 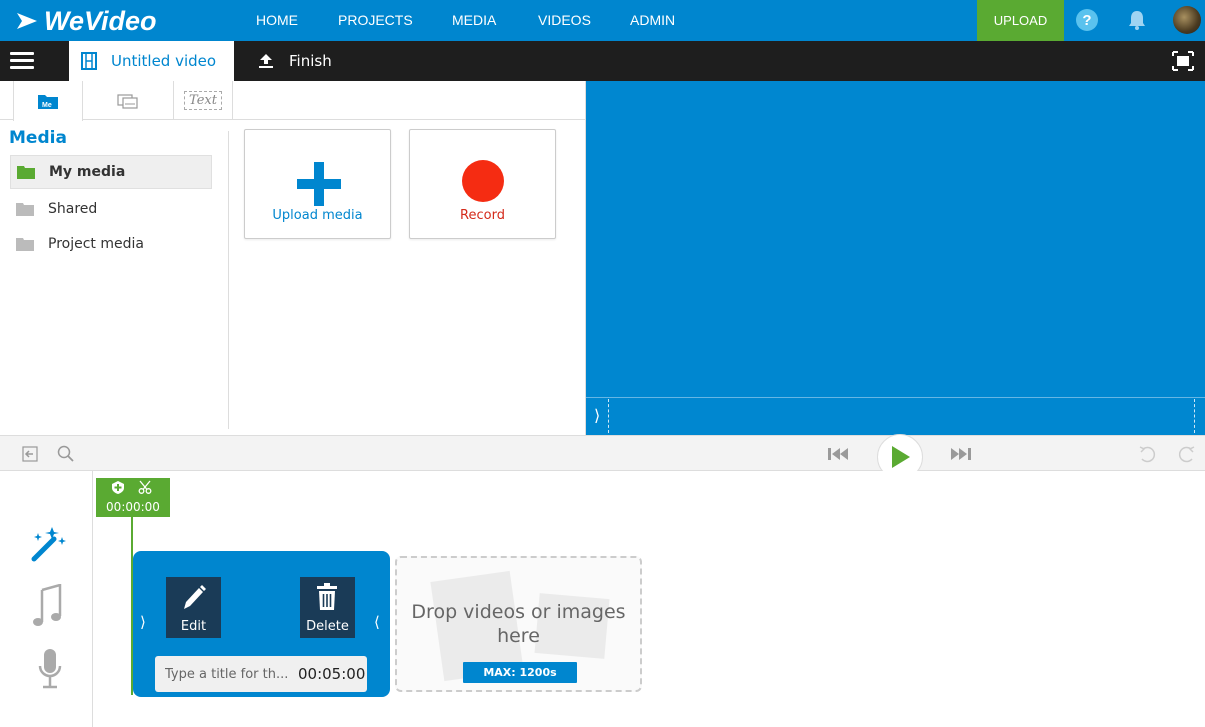 I want to click on wevideo-logo: WeVideo, so click(x=85, y=21).